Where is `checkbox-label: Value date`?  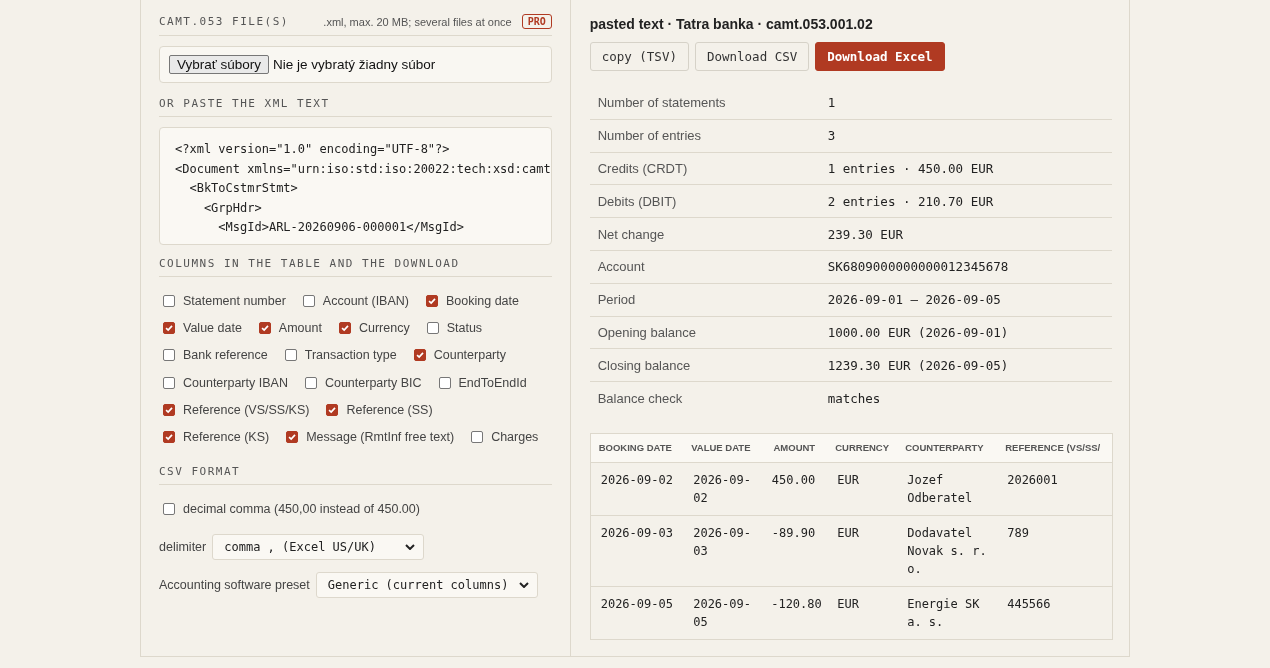 checkbox-label: Value date is located at coordinates (212, 327).